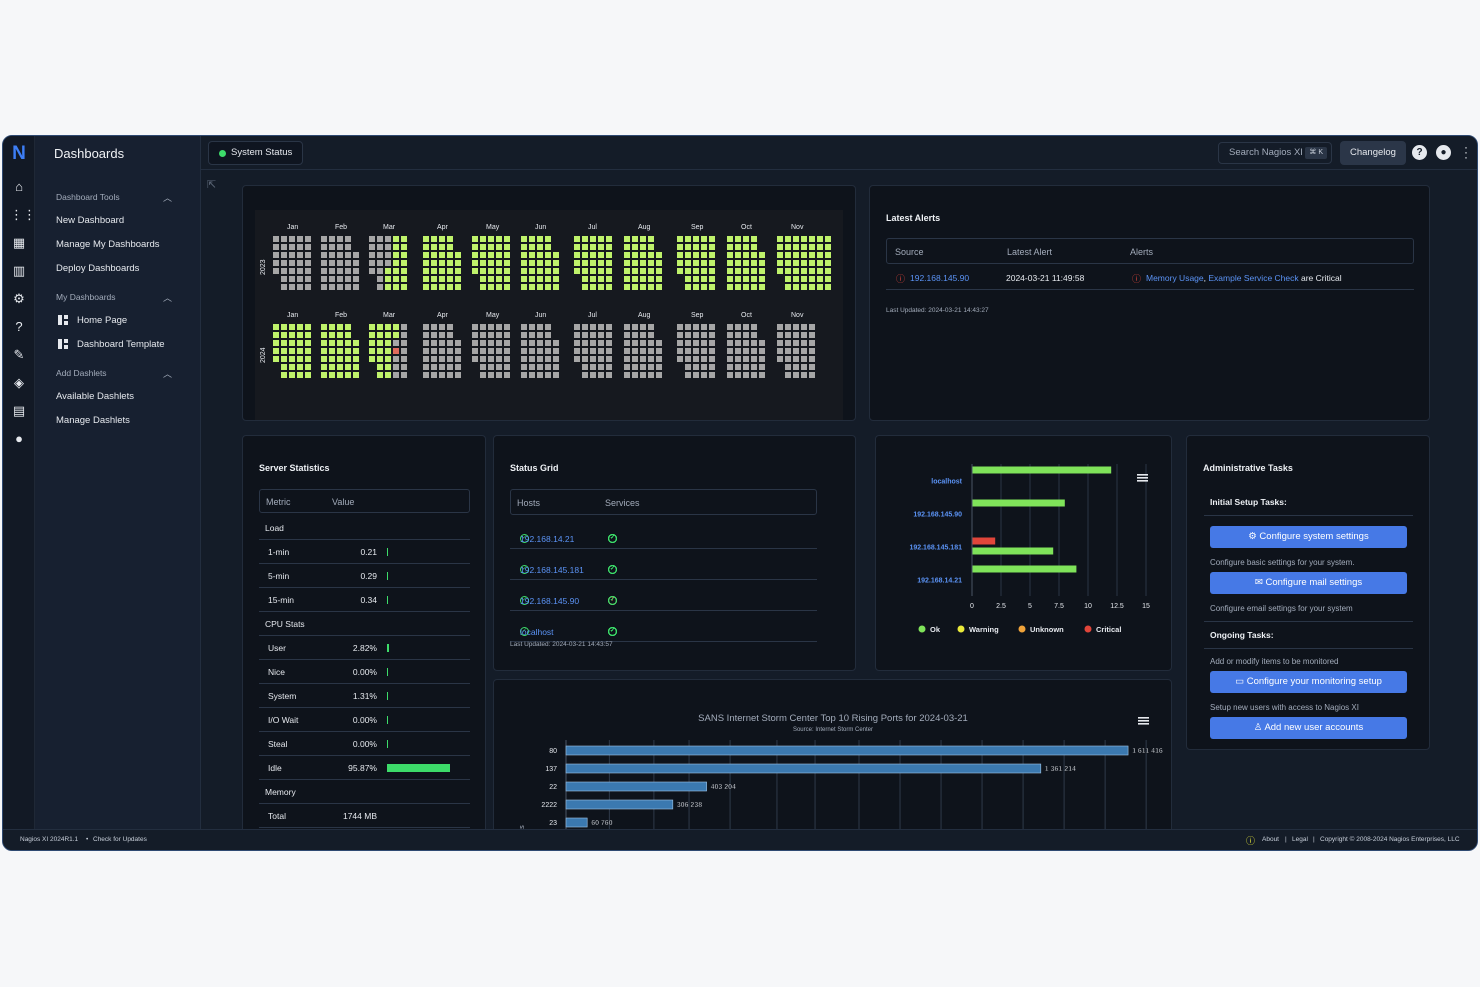  What do you see at coordinates (961, 629) in the screenshot?
I see `legend-marker` at bounding box center [961, 629].